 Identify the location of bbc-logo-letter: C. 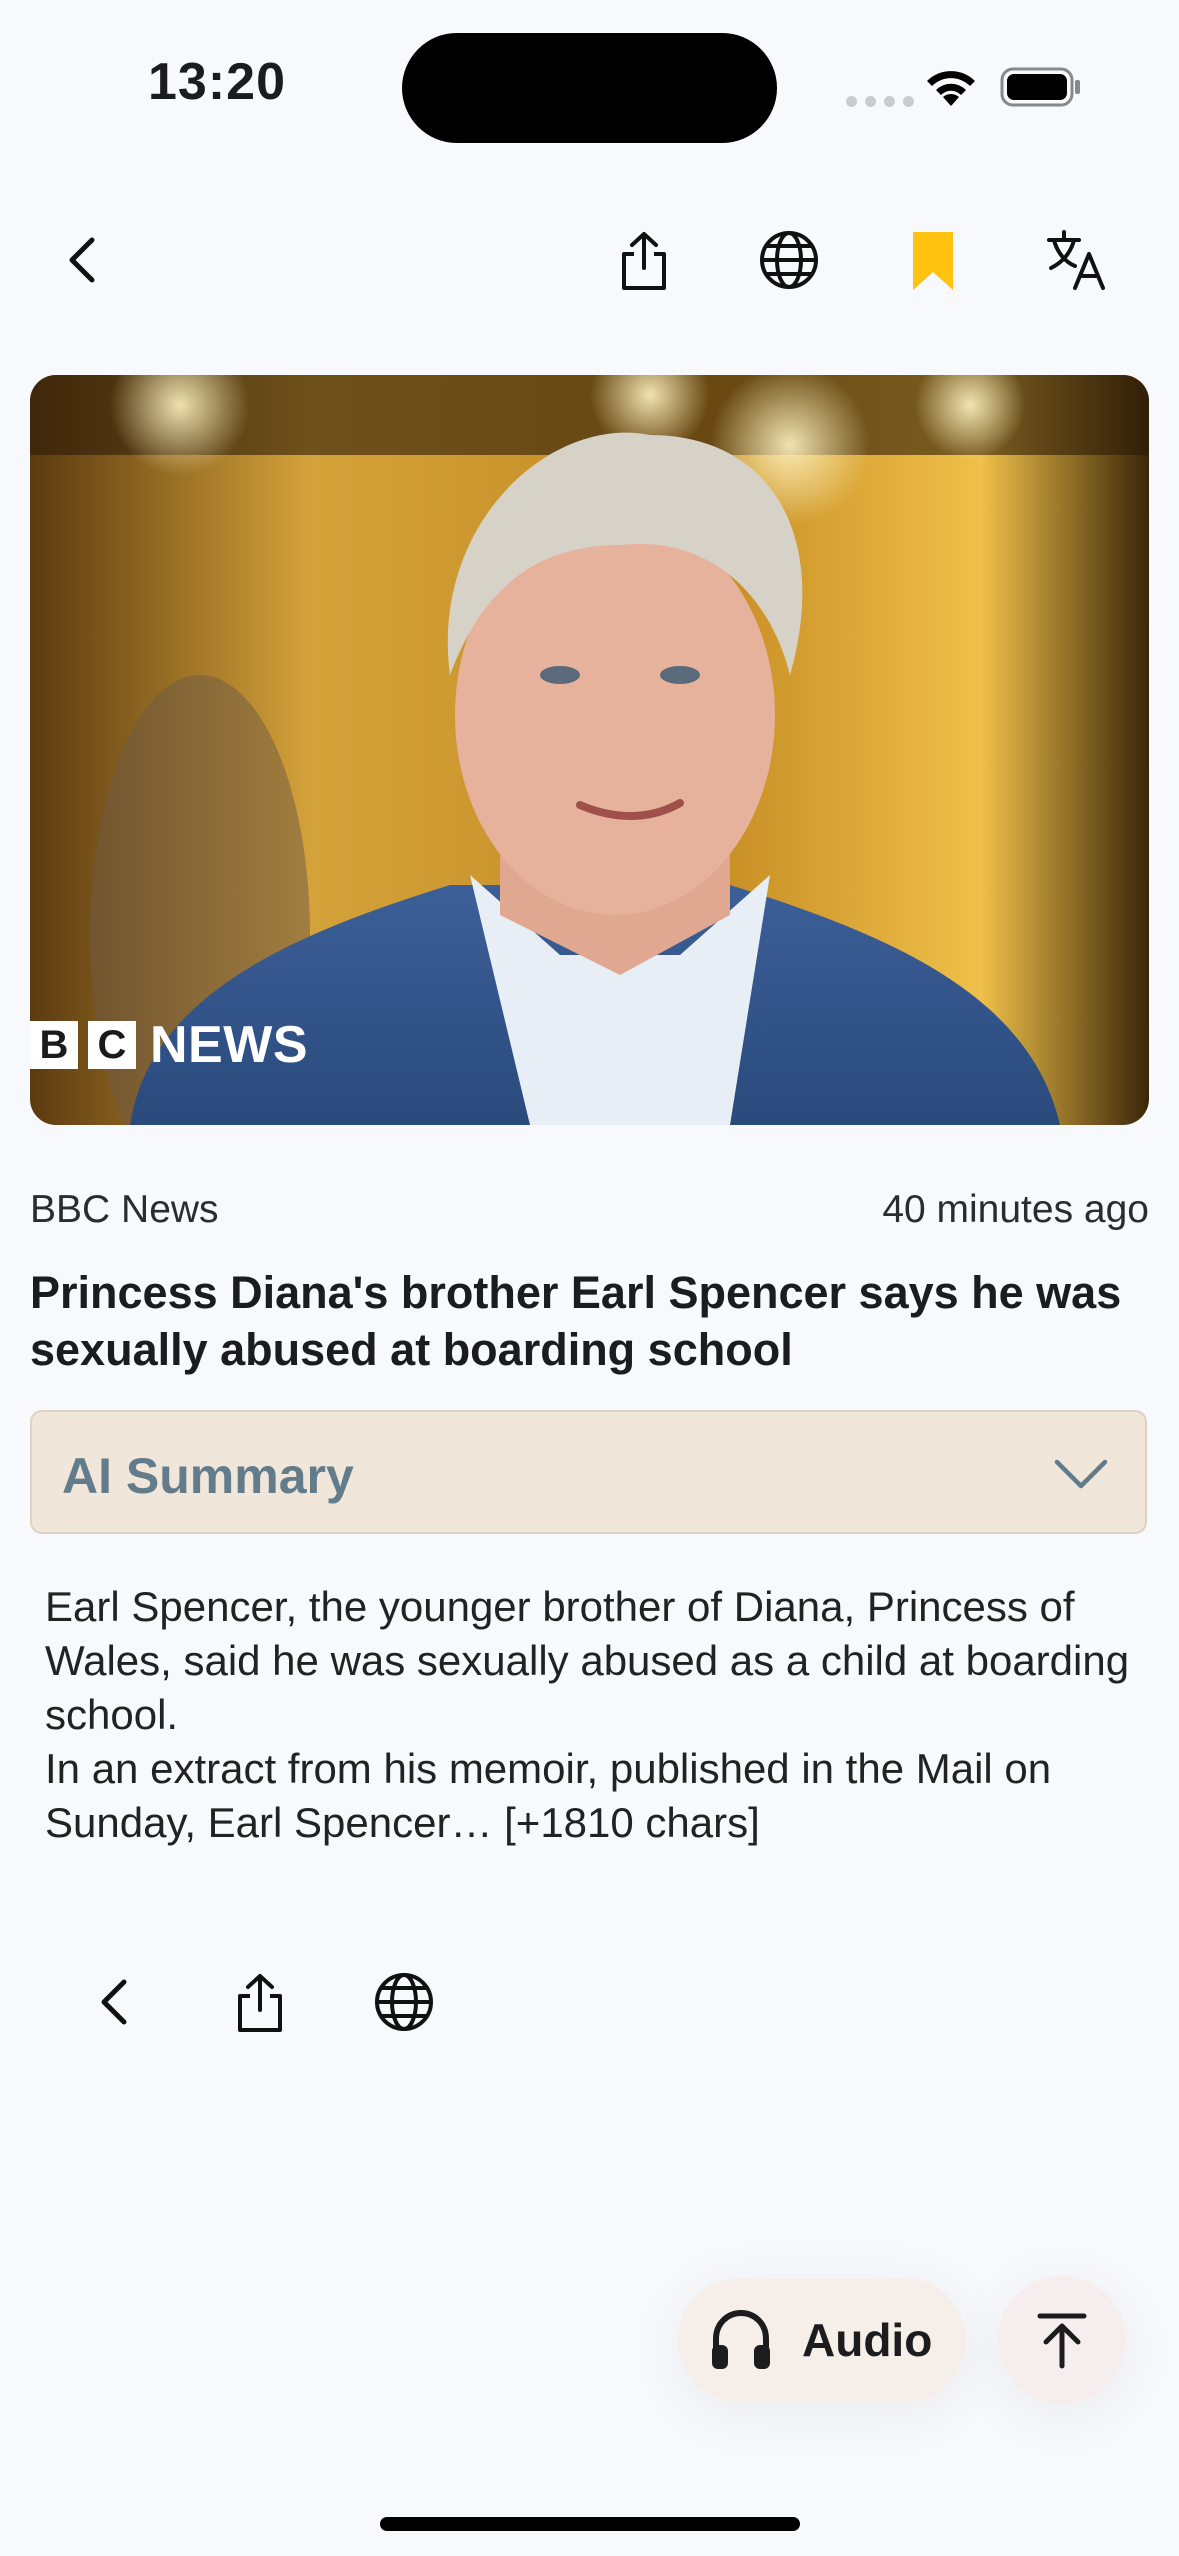
(112, 1045).